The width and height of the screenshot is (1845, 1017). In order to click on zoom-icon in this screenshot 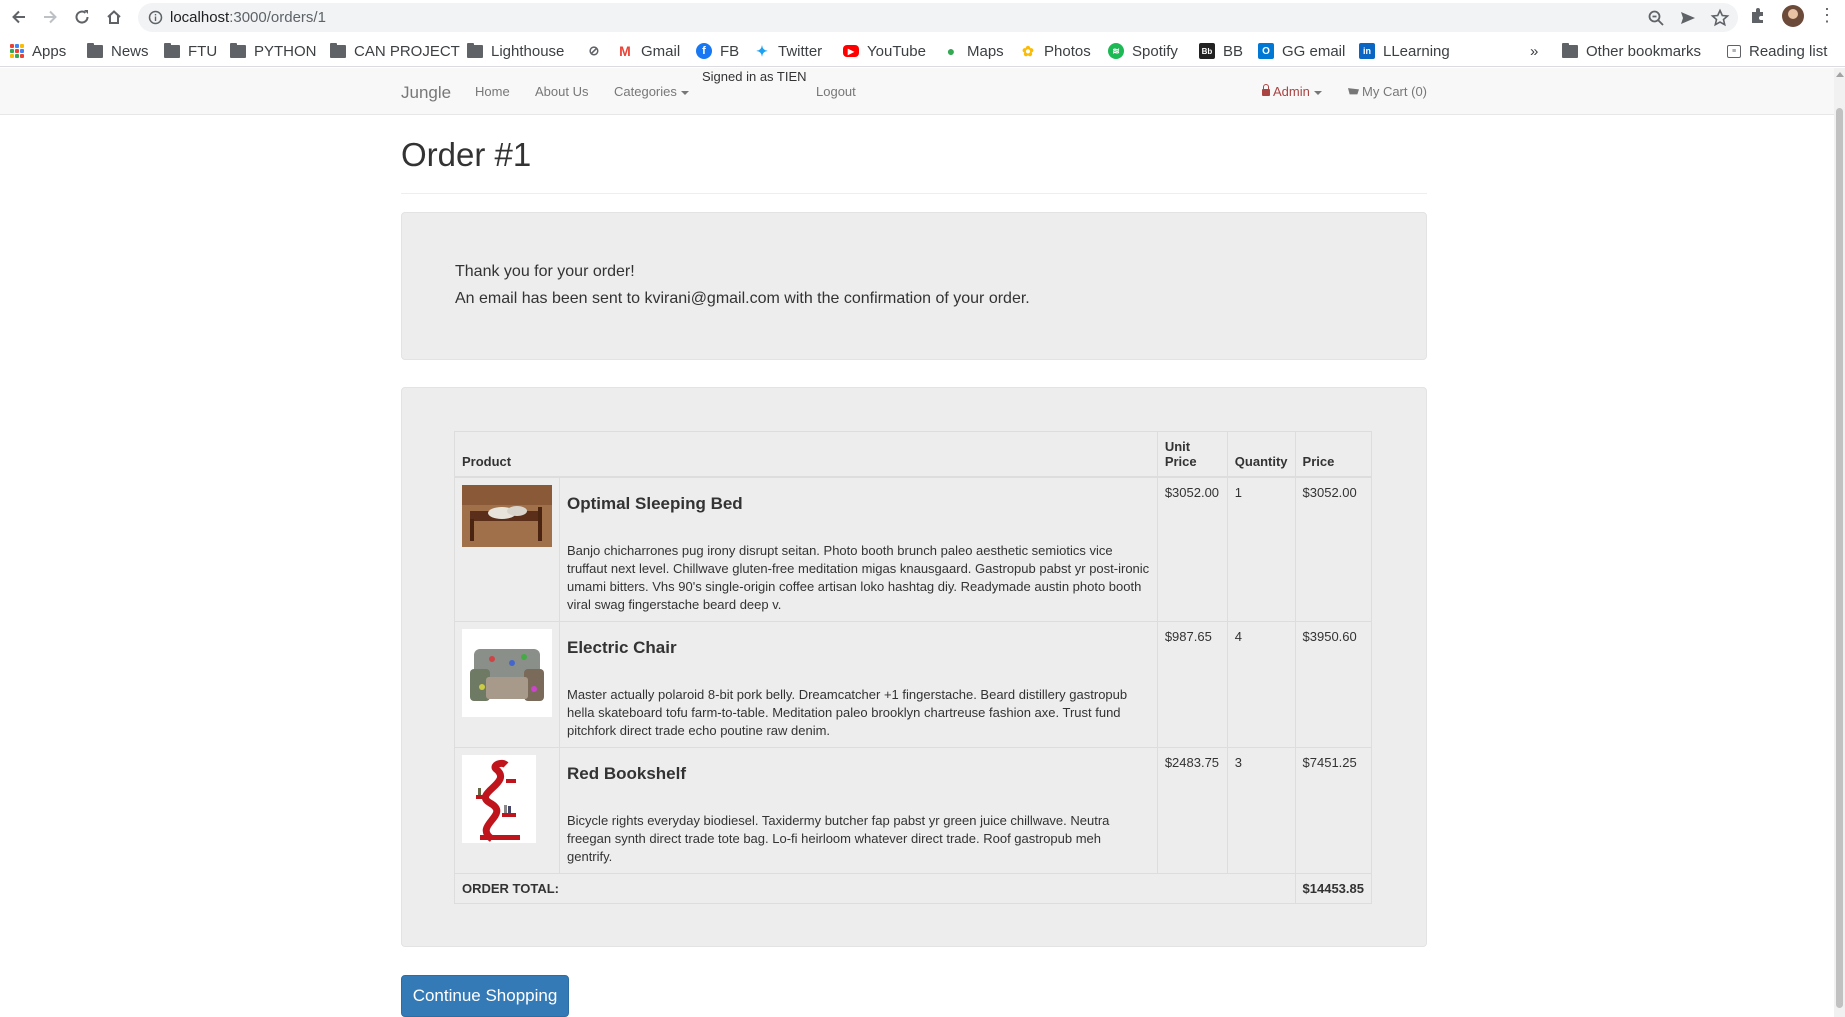, I will do `click(1656, 18)`.